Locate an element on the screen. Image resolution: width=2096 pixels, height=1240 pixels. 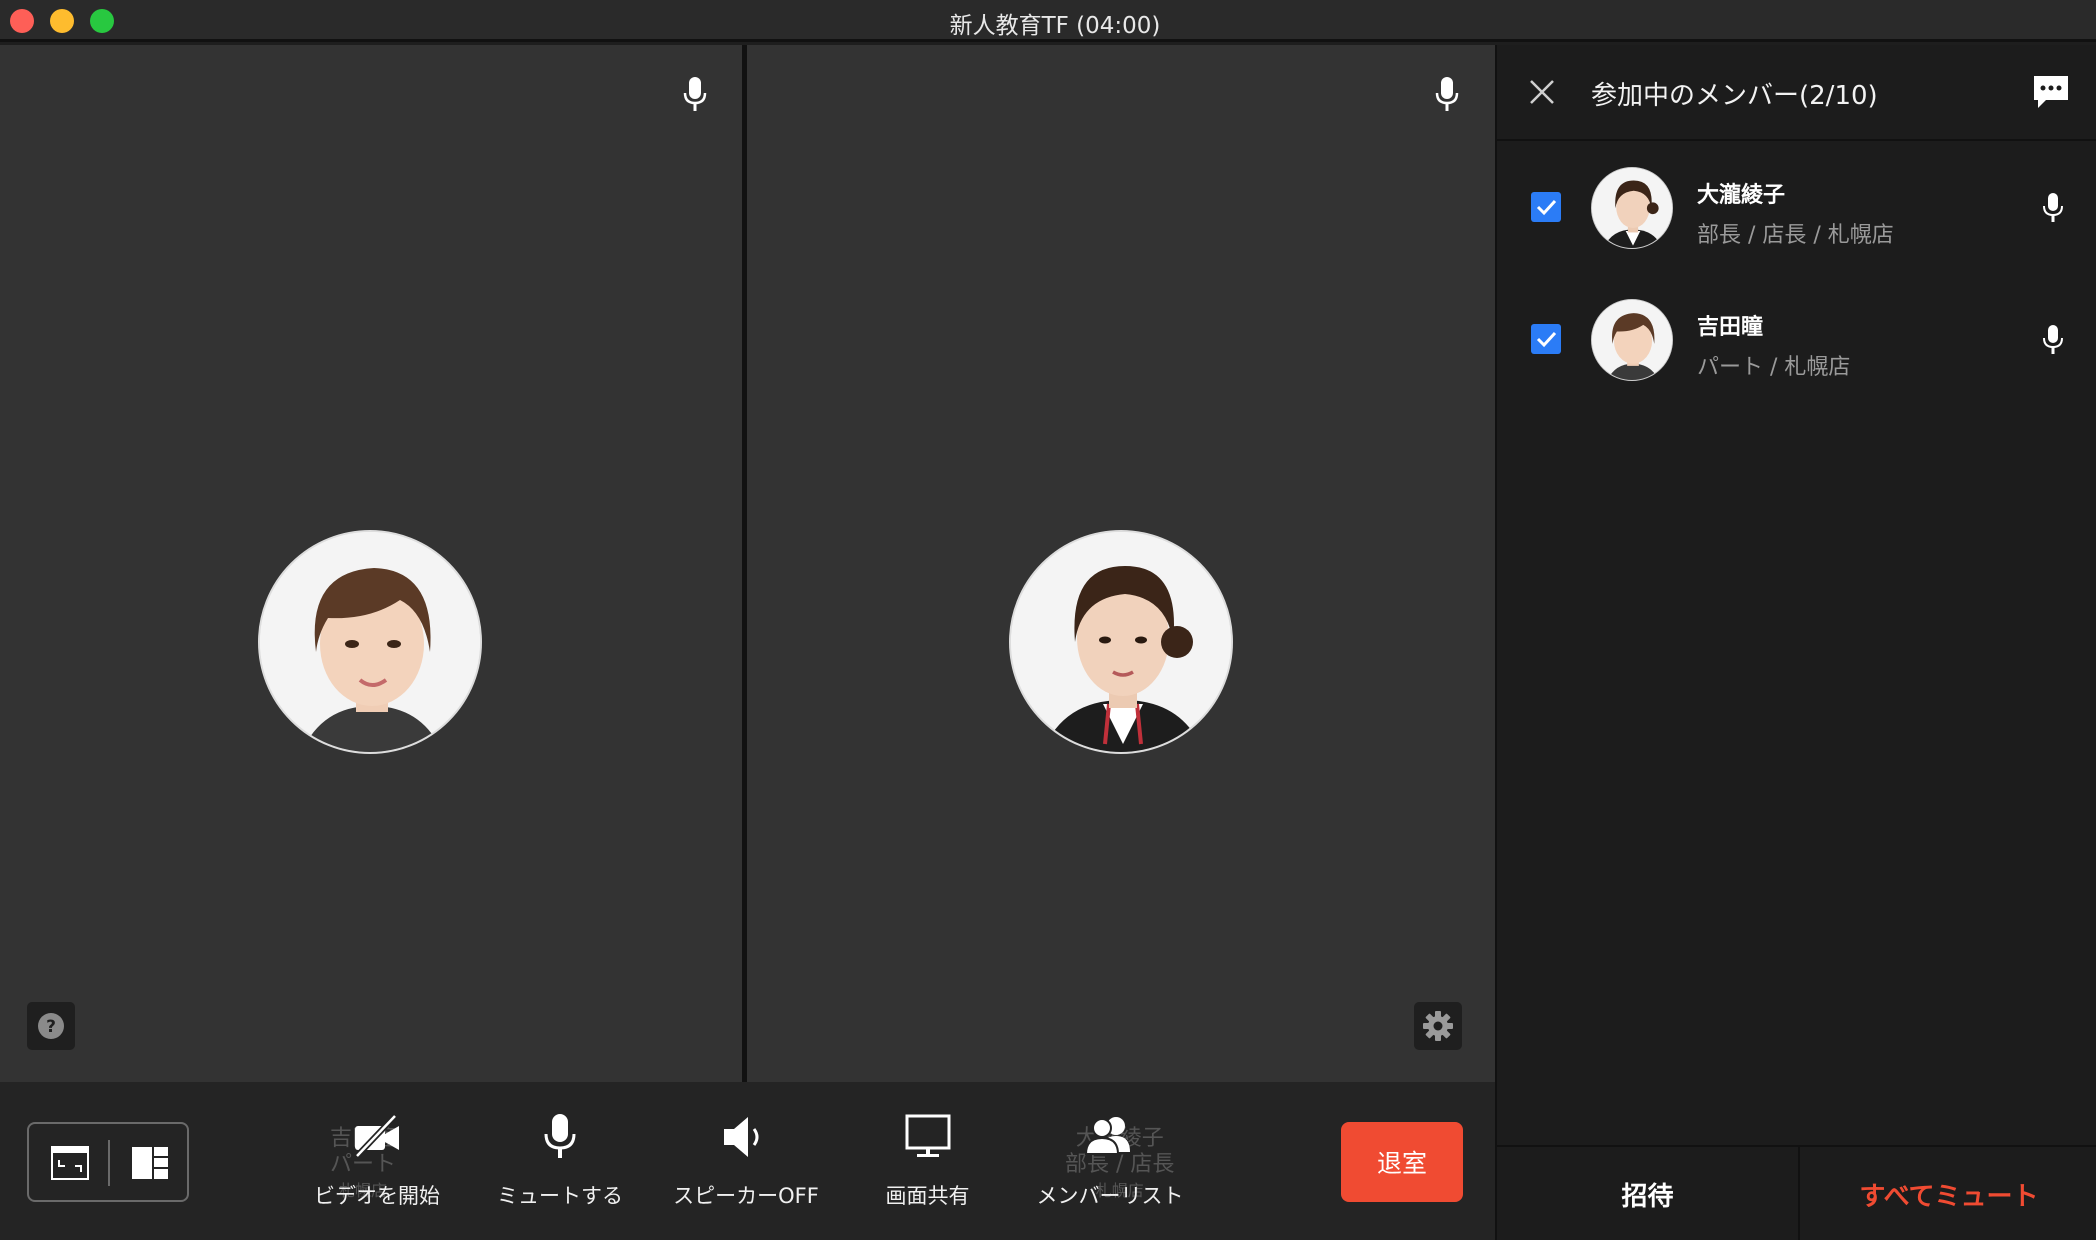
sidebar-footer: 招待 すべてミュート is located at coordinates (1796, 1192).